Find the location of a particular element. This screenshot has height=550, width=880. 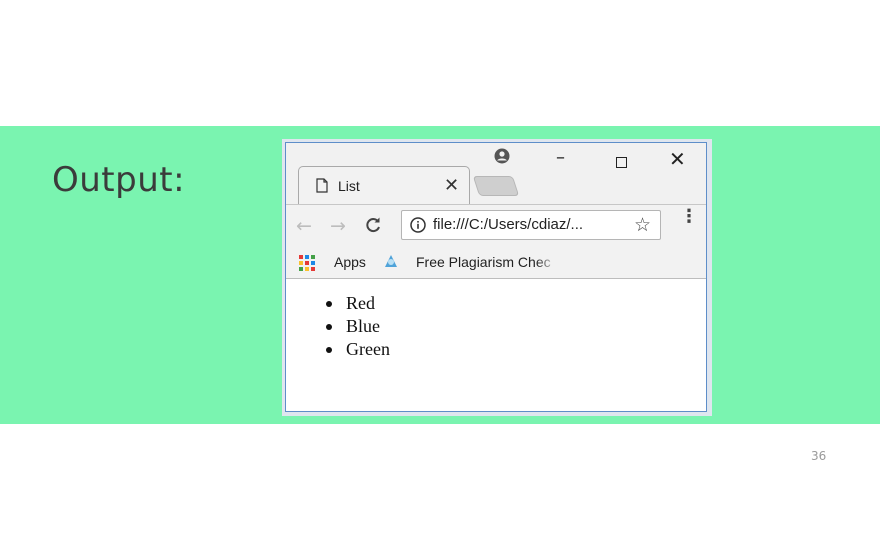

page-icon is located at coordinates (322, 185).